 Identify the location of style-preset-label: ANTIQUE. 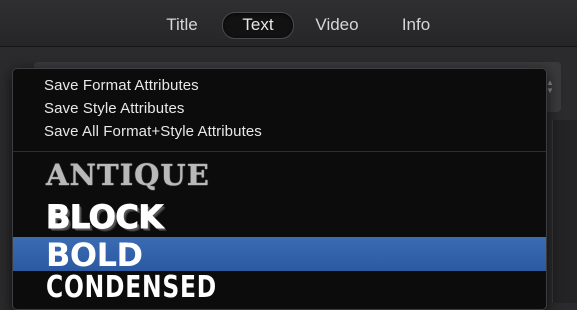
(128, 175).